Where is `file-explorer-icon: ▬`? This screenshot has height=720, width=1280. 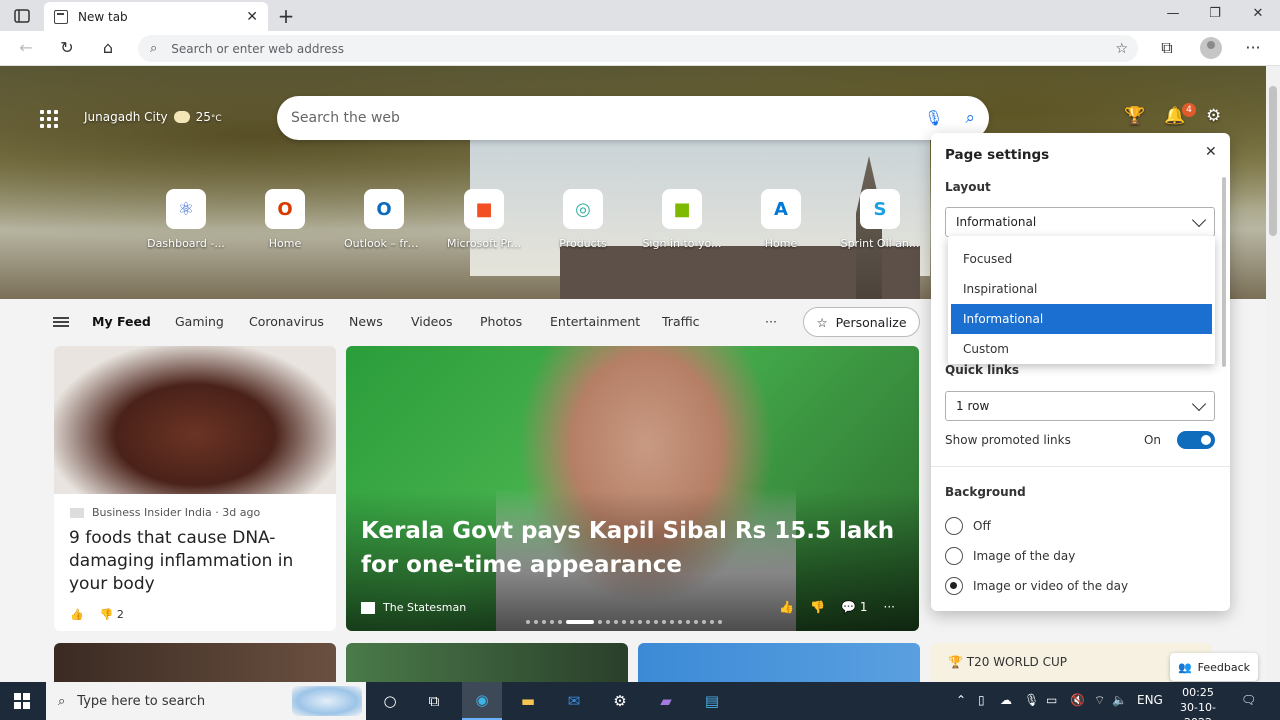
file-explorer-icon: ▬ is located at coordinates (528, 701).